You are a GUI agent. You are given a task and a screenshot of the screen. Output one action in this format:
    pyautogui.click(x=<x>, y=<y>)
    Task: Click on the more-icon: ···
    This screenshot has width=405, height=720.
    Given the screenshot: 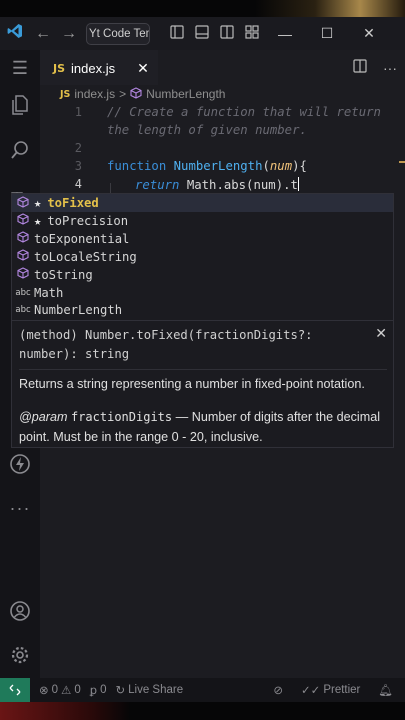 What is the action you would take?
    pyautogui.click(x=20, y=508)
    